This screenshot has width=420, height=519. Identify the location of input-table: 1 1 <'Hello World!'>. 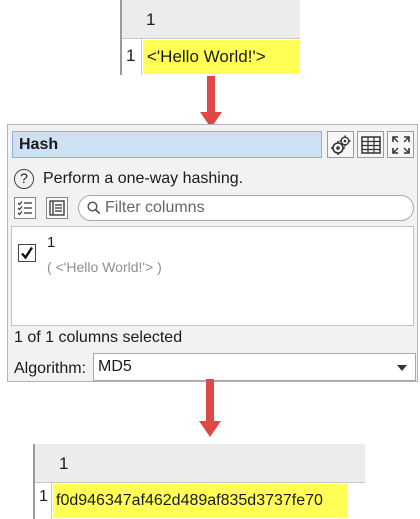
(210, 37).